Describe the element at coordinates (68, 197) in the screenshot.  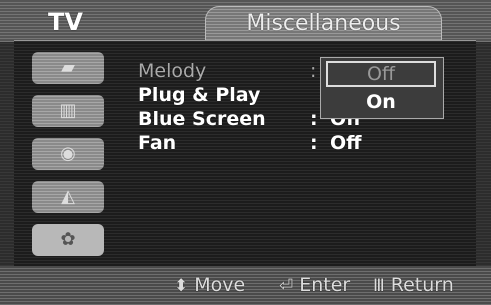
I see `setup-icon: ◭` at that location.